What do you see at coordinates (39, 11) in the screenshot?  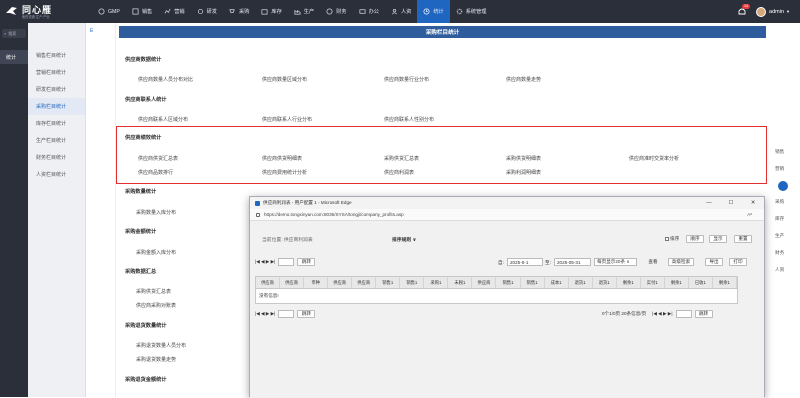 I see `app-logo: 同心雁 医药流通·生产·产业` at bounding box center [39, 11].